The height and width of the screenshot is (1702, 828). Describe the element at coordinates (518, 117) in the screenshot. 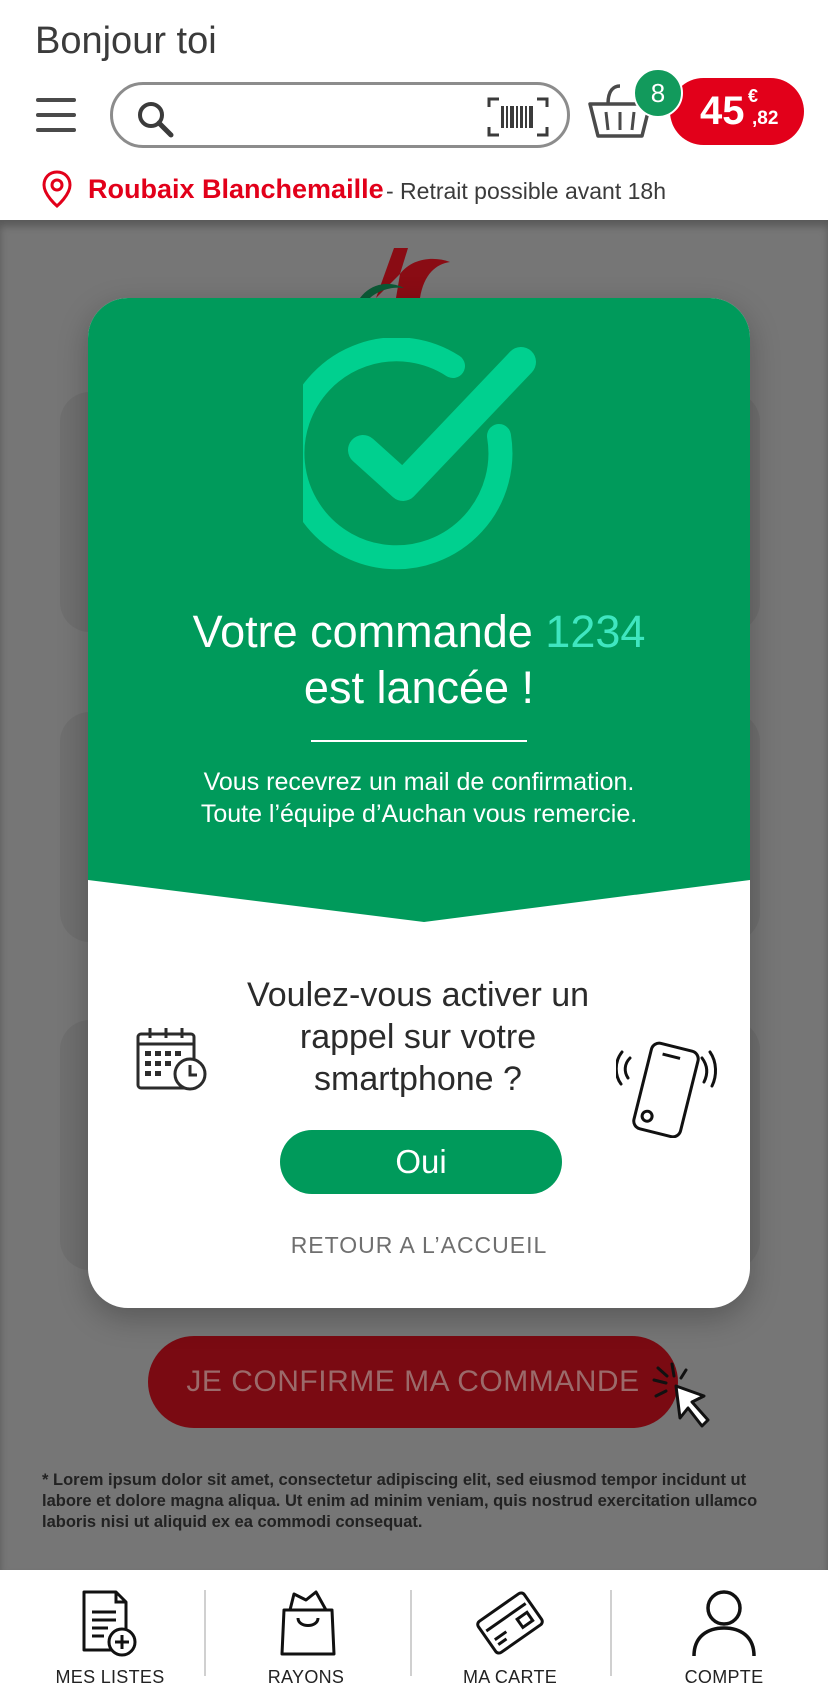

I see `barcode-scan-icon` at that location.